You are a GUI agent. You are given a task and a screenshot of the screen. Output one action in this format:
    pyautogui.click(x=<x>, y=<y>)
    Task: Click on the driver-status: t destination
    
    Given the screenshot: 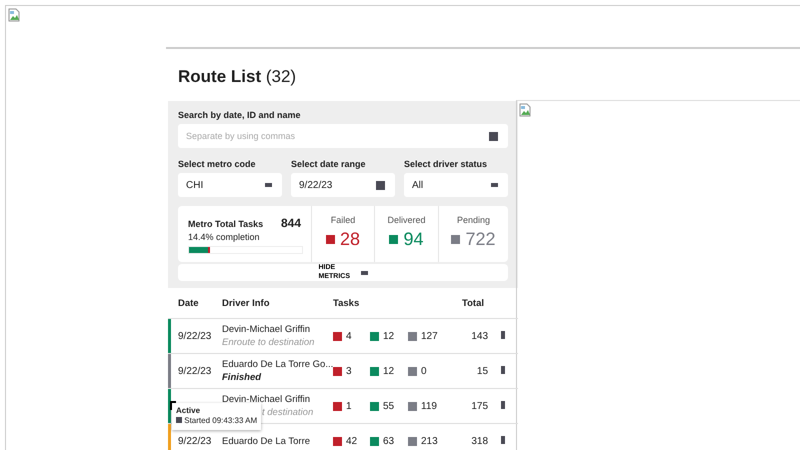 What is the action you would take?
    pyautogui.click(x=288, y=412)
    